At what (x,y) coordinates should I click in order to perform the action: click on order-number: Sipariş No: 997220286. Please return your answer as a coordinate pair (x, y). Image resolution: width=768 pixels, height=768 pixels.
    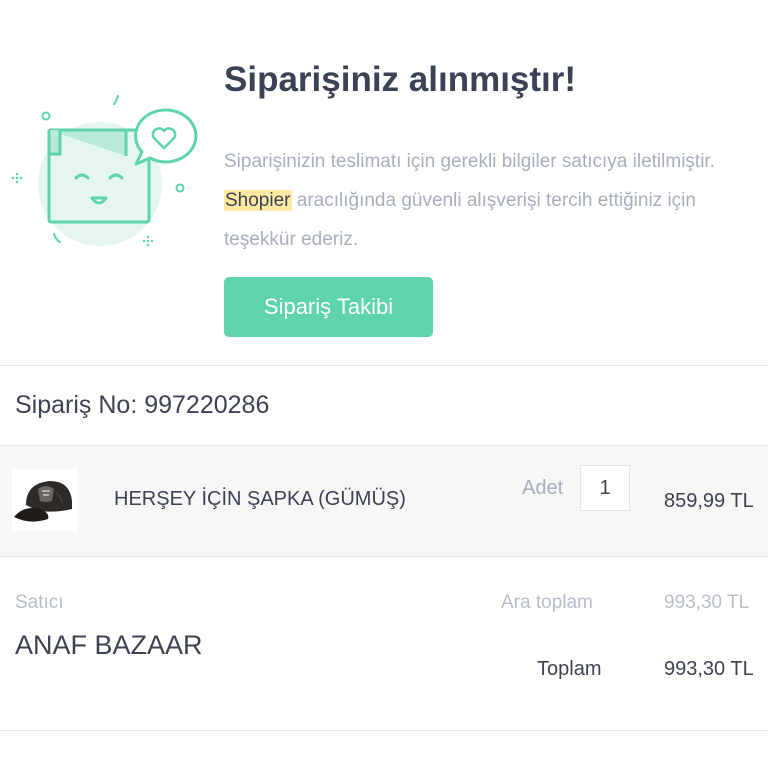
    Looking at the image, I should click on (142, 405).